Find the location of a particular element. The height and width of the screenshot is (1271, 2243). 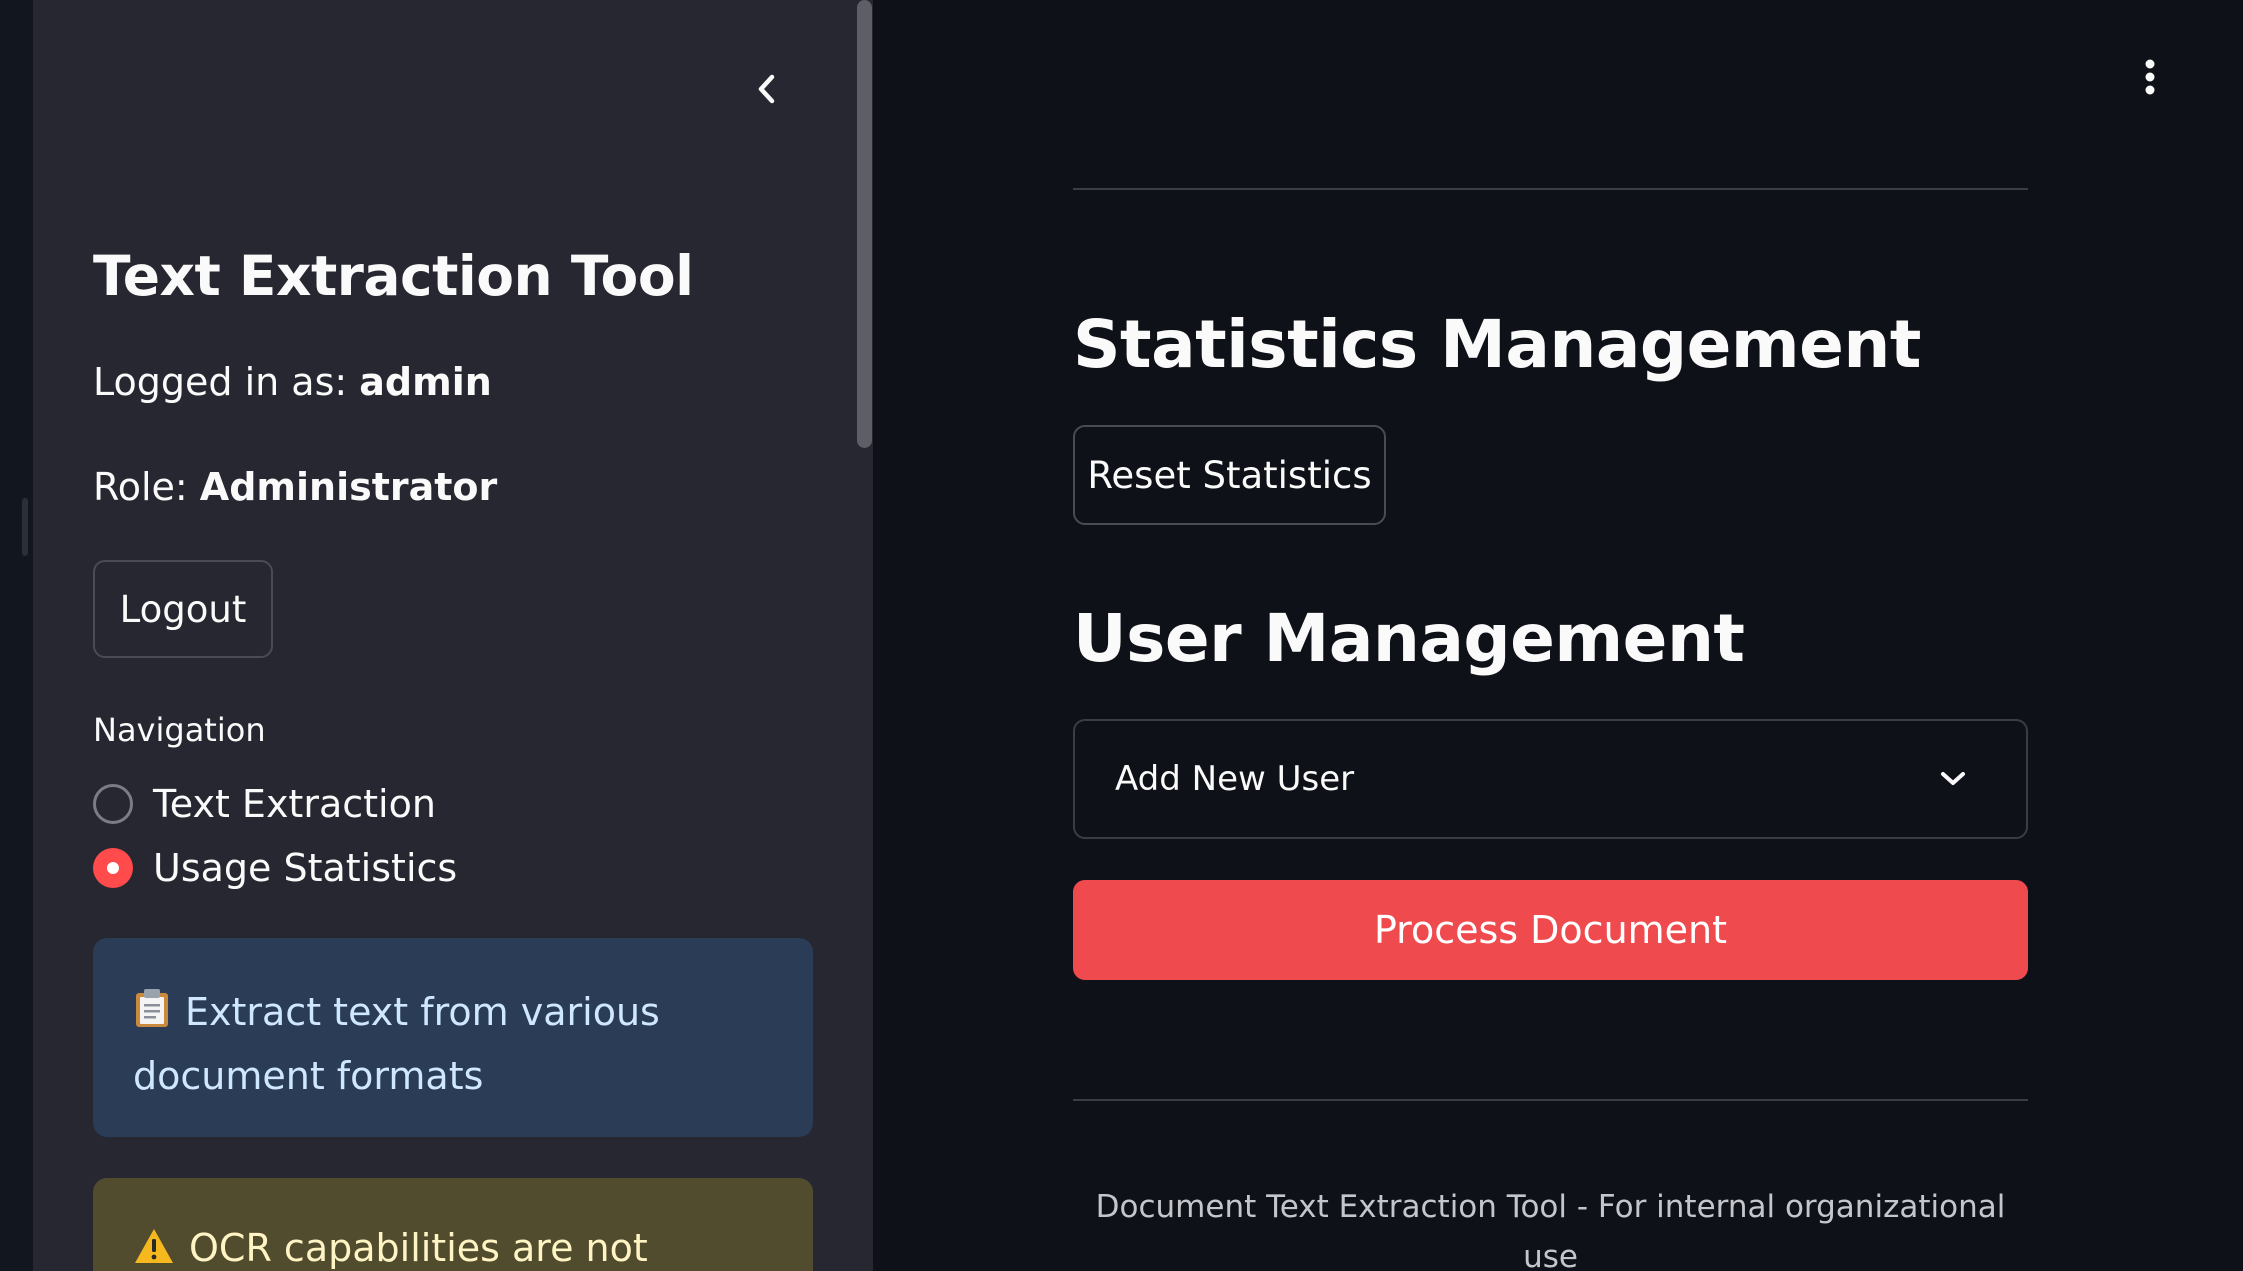

top-divider is located at coordinates (1550, 189).